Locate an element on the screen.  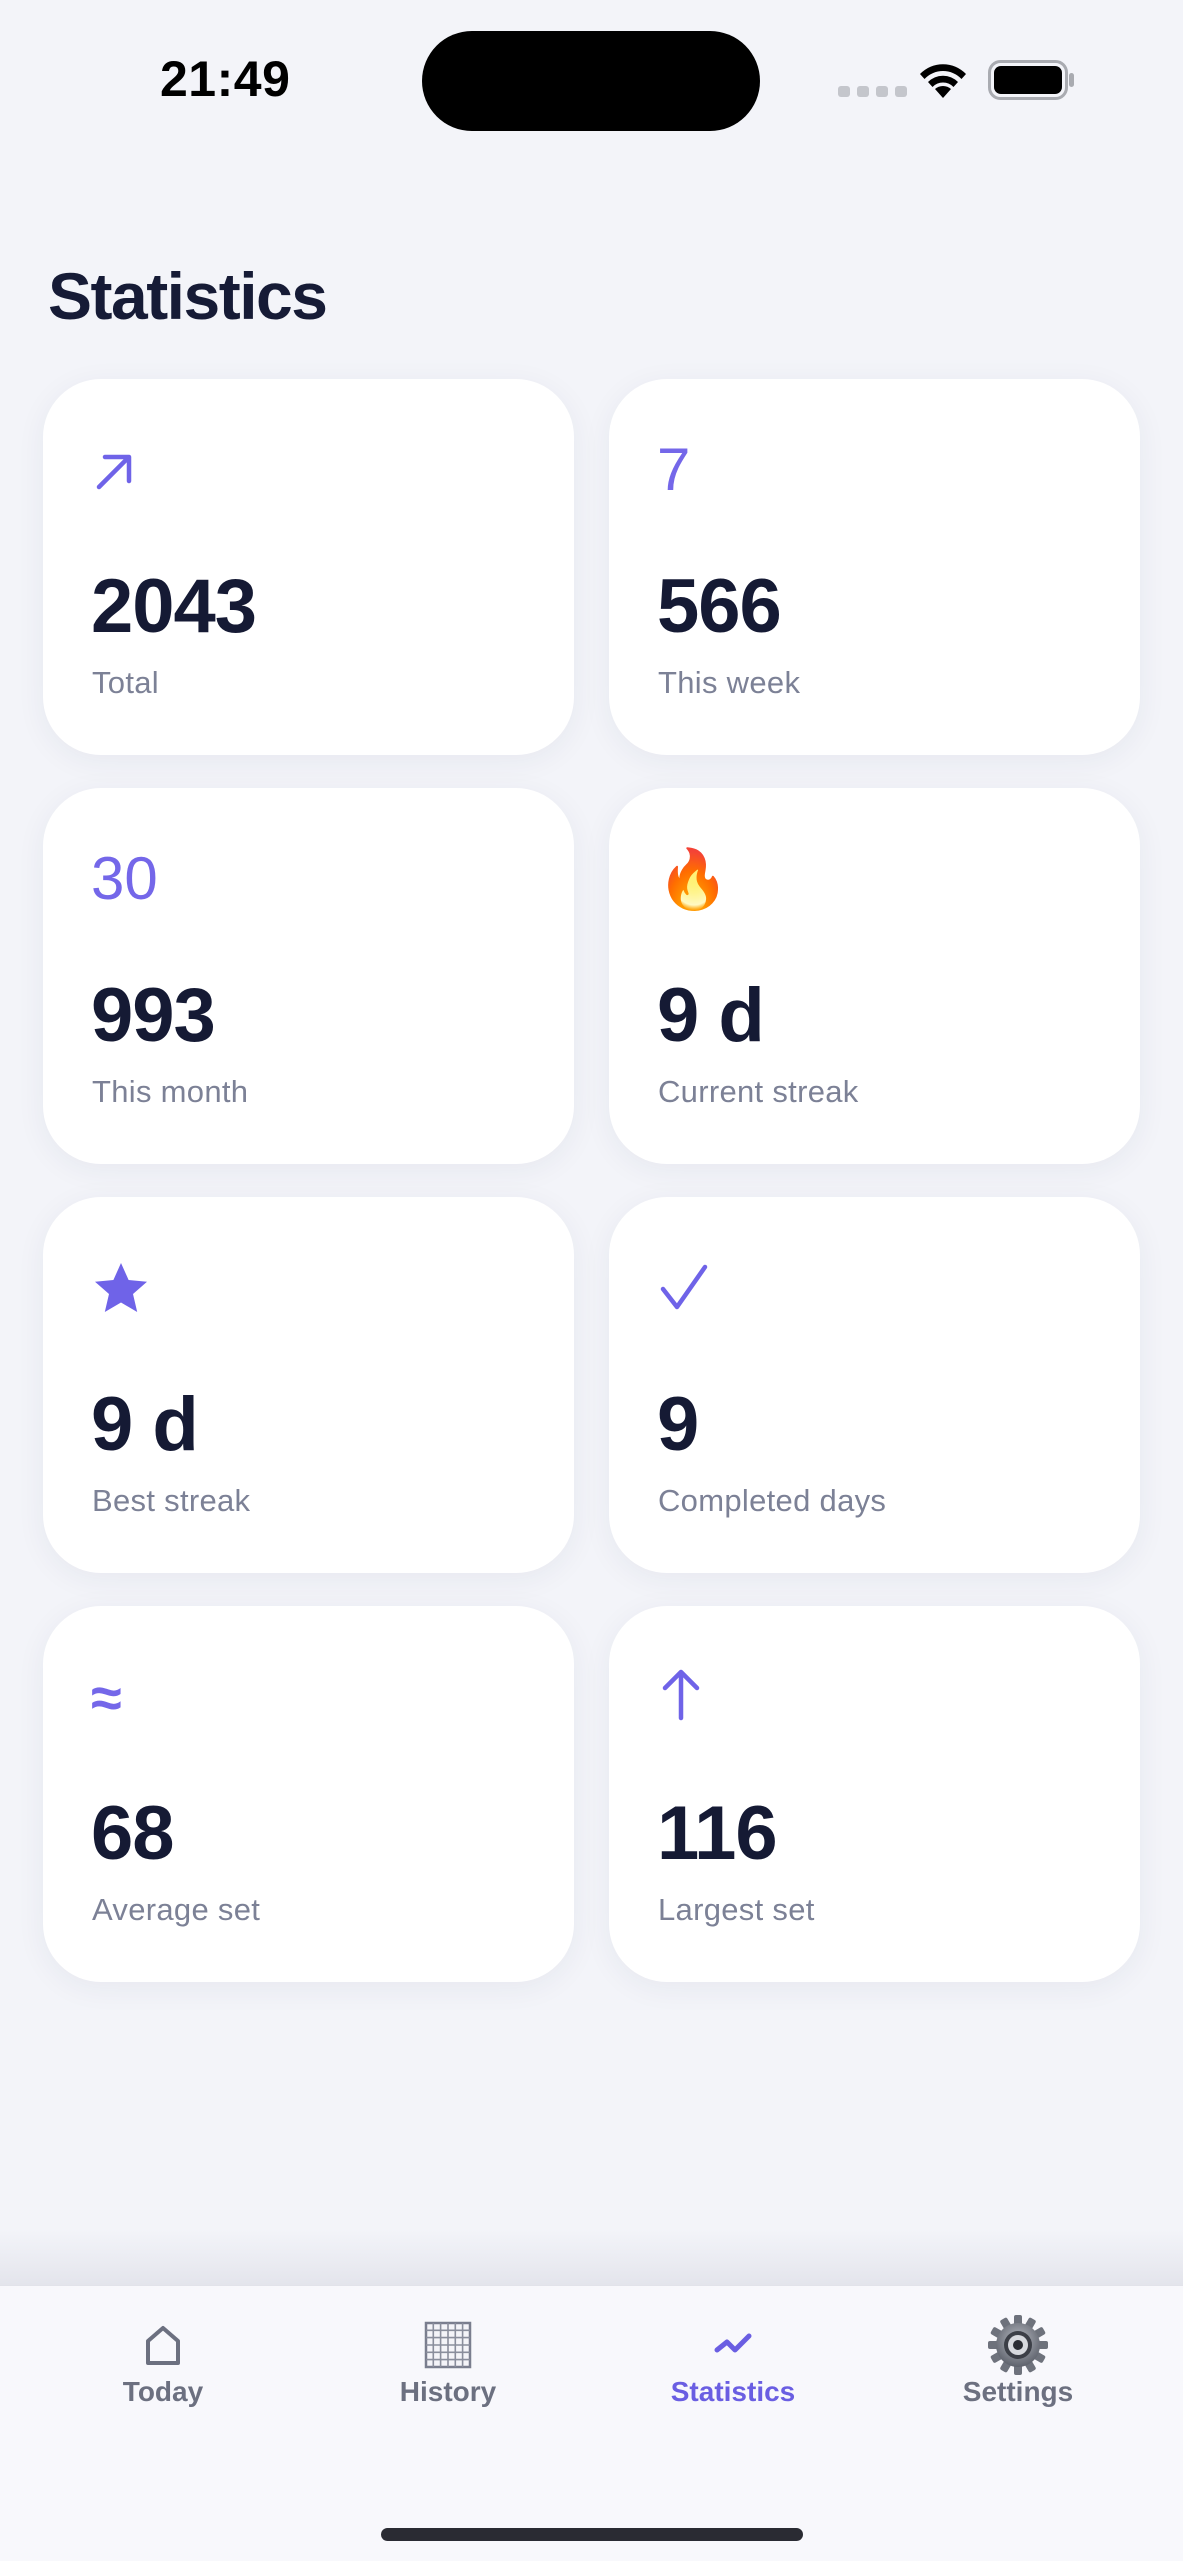
stat-value: 566 is located at coordinates (719, 606).